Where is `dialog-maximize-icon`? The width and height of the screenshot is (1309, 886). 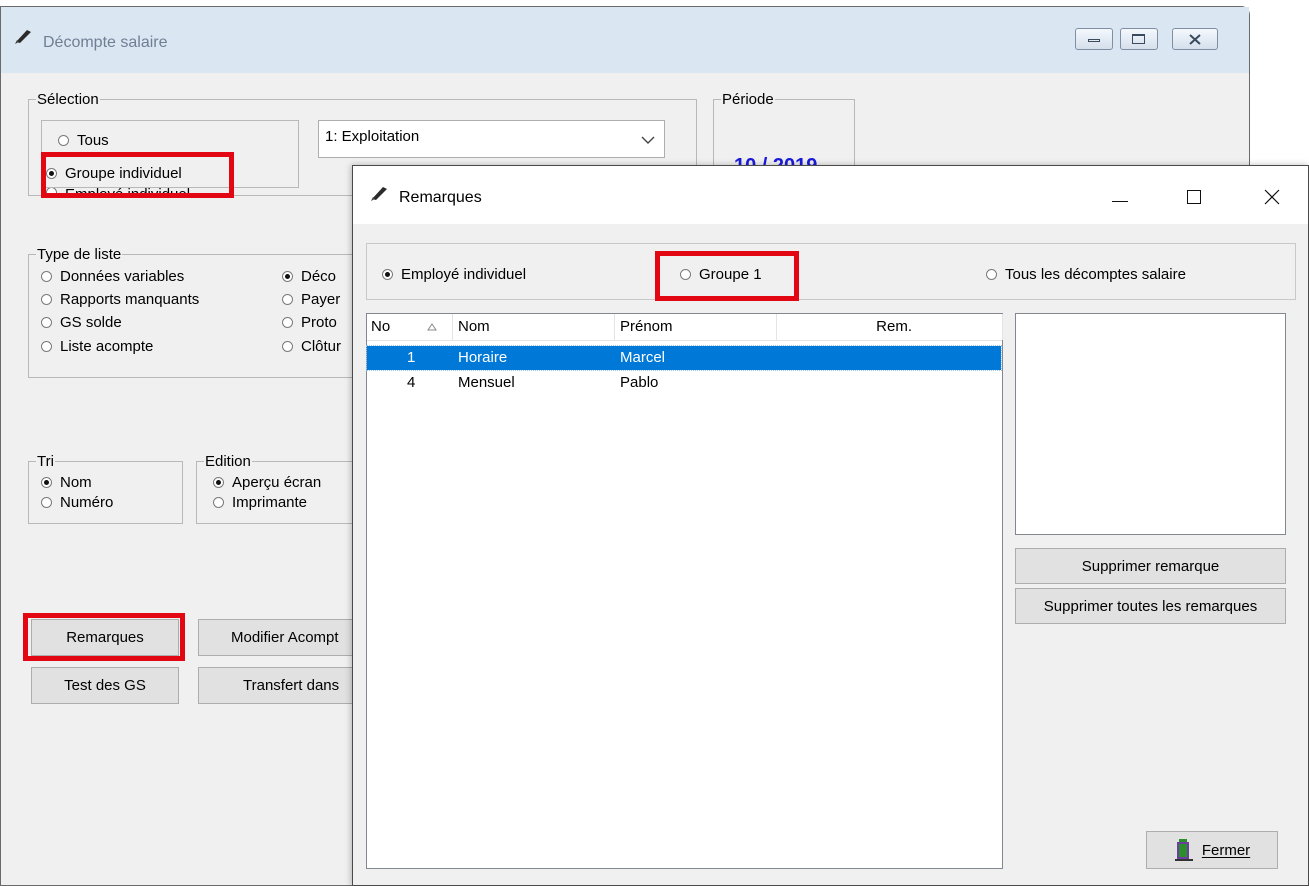
dialog-maximize-icon is located at coordinates (1194, 197).